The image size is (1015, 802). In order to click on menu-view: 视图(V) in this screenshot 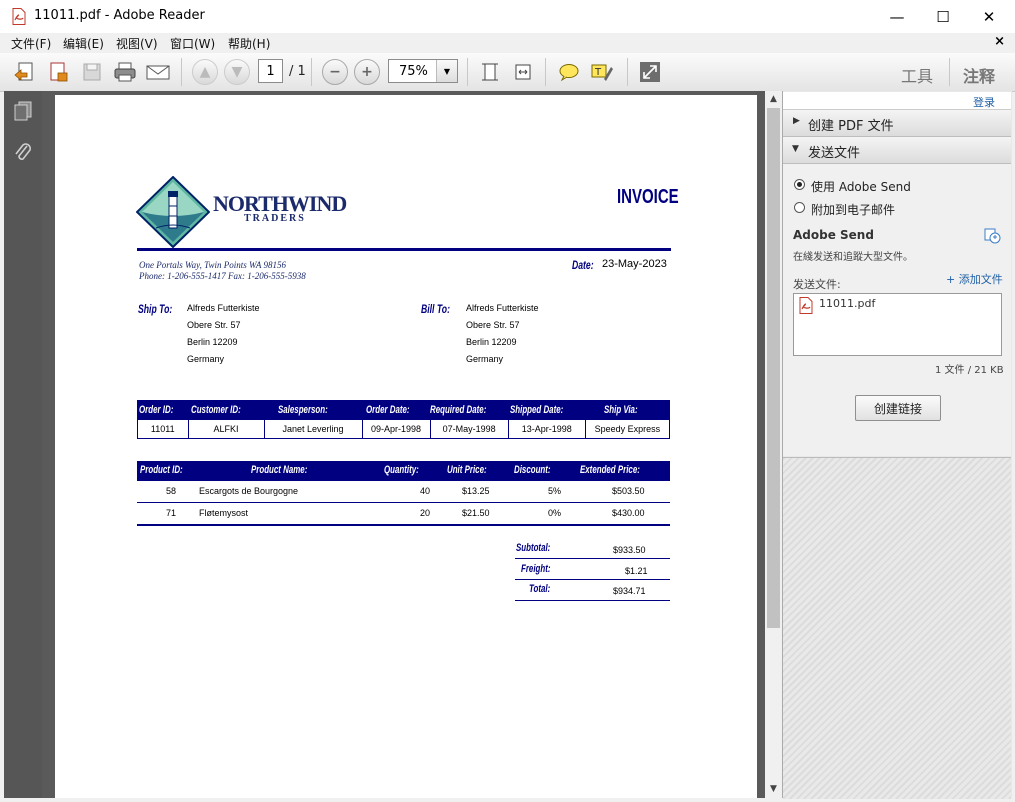, I will do `click(137, 43)`.